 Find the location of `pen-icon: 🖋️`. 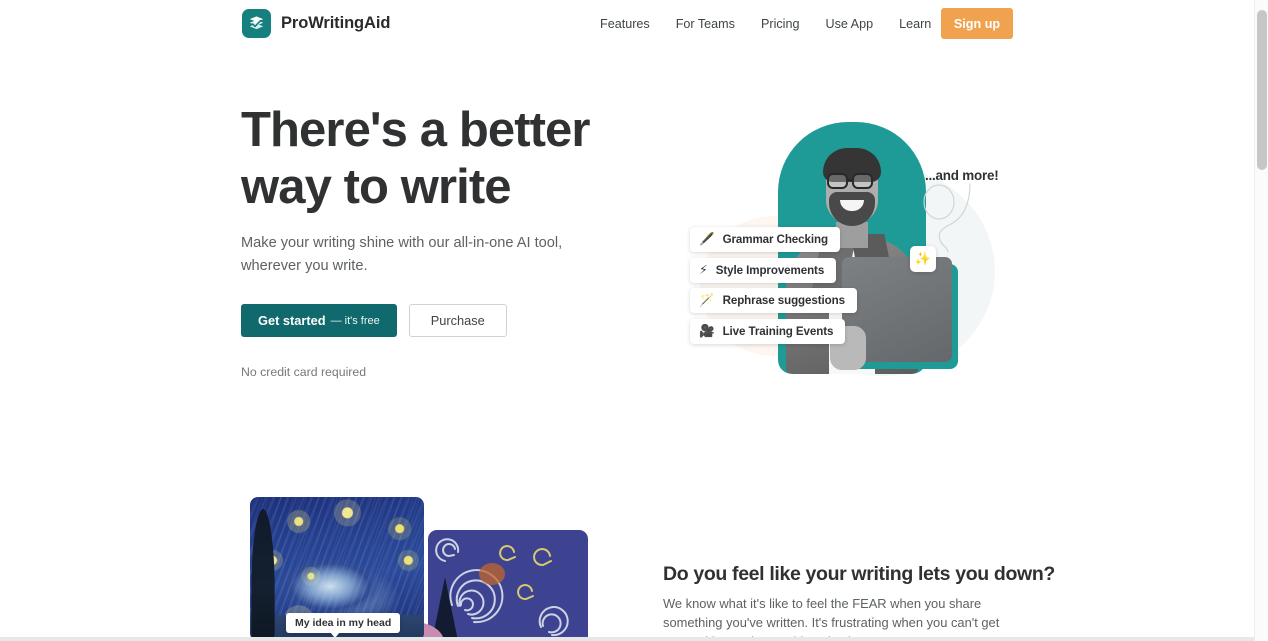

pen-icon: 🖋️ is located at coordinates (707, 239).